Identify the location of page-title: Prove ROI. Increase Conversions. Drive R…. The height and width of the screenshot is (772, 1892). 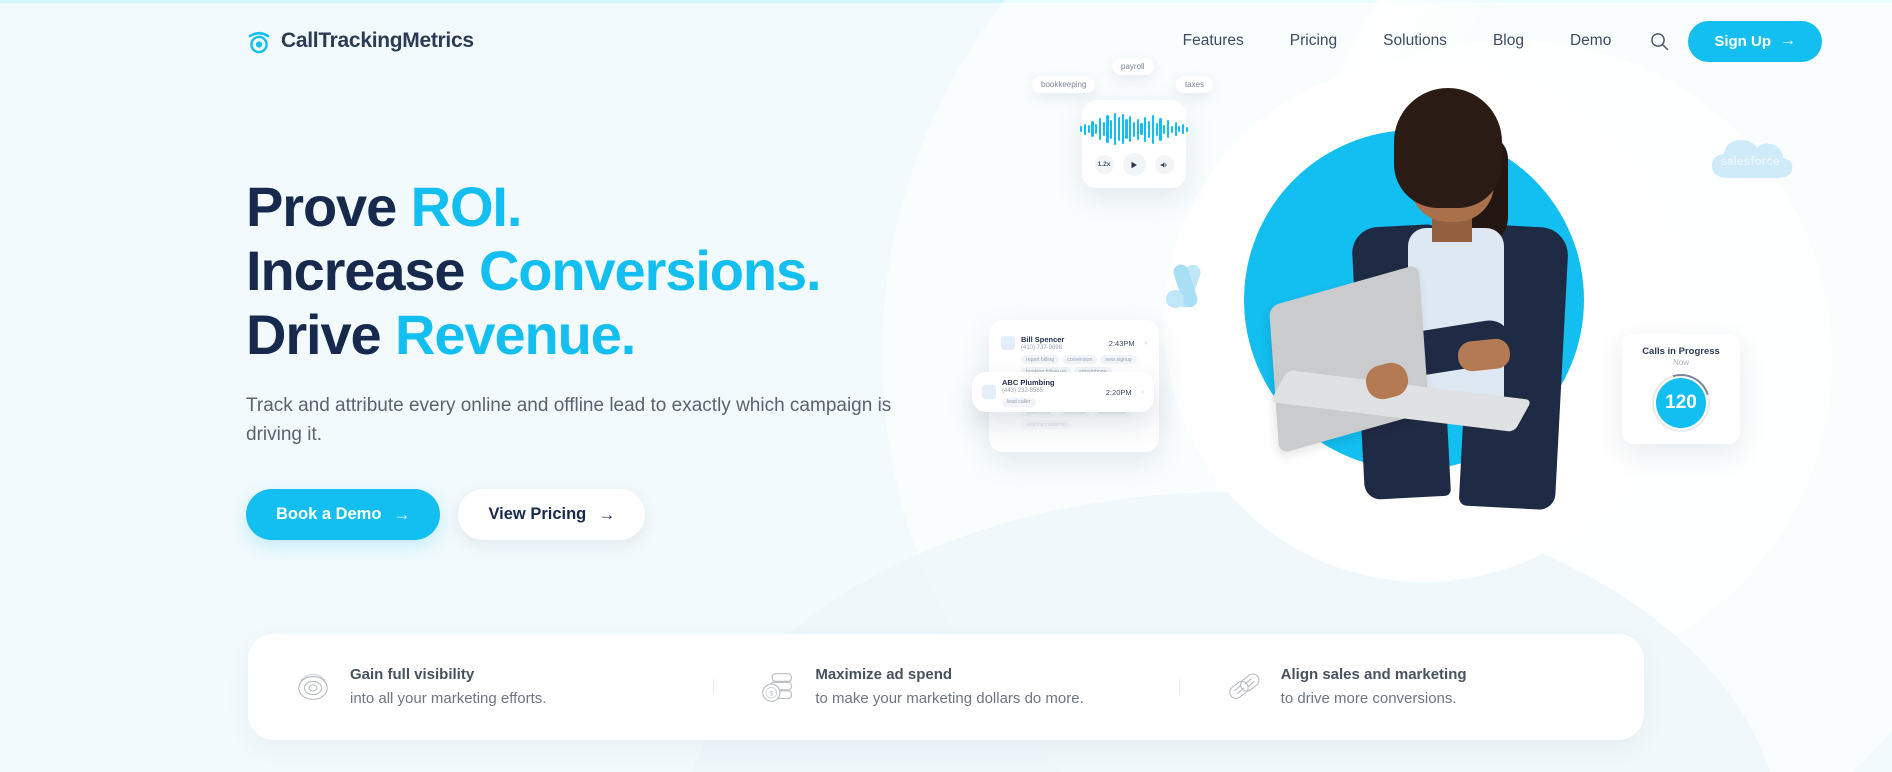
(596, 270).